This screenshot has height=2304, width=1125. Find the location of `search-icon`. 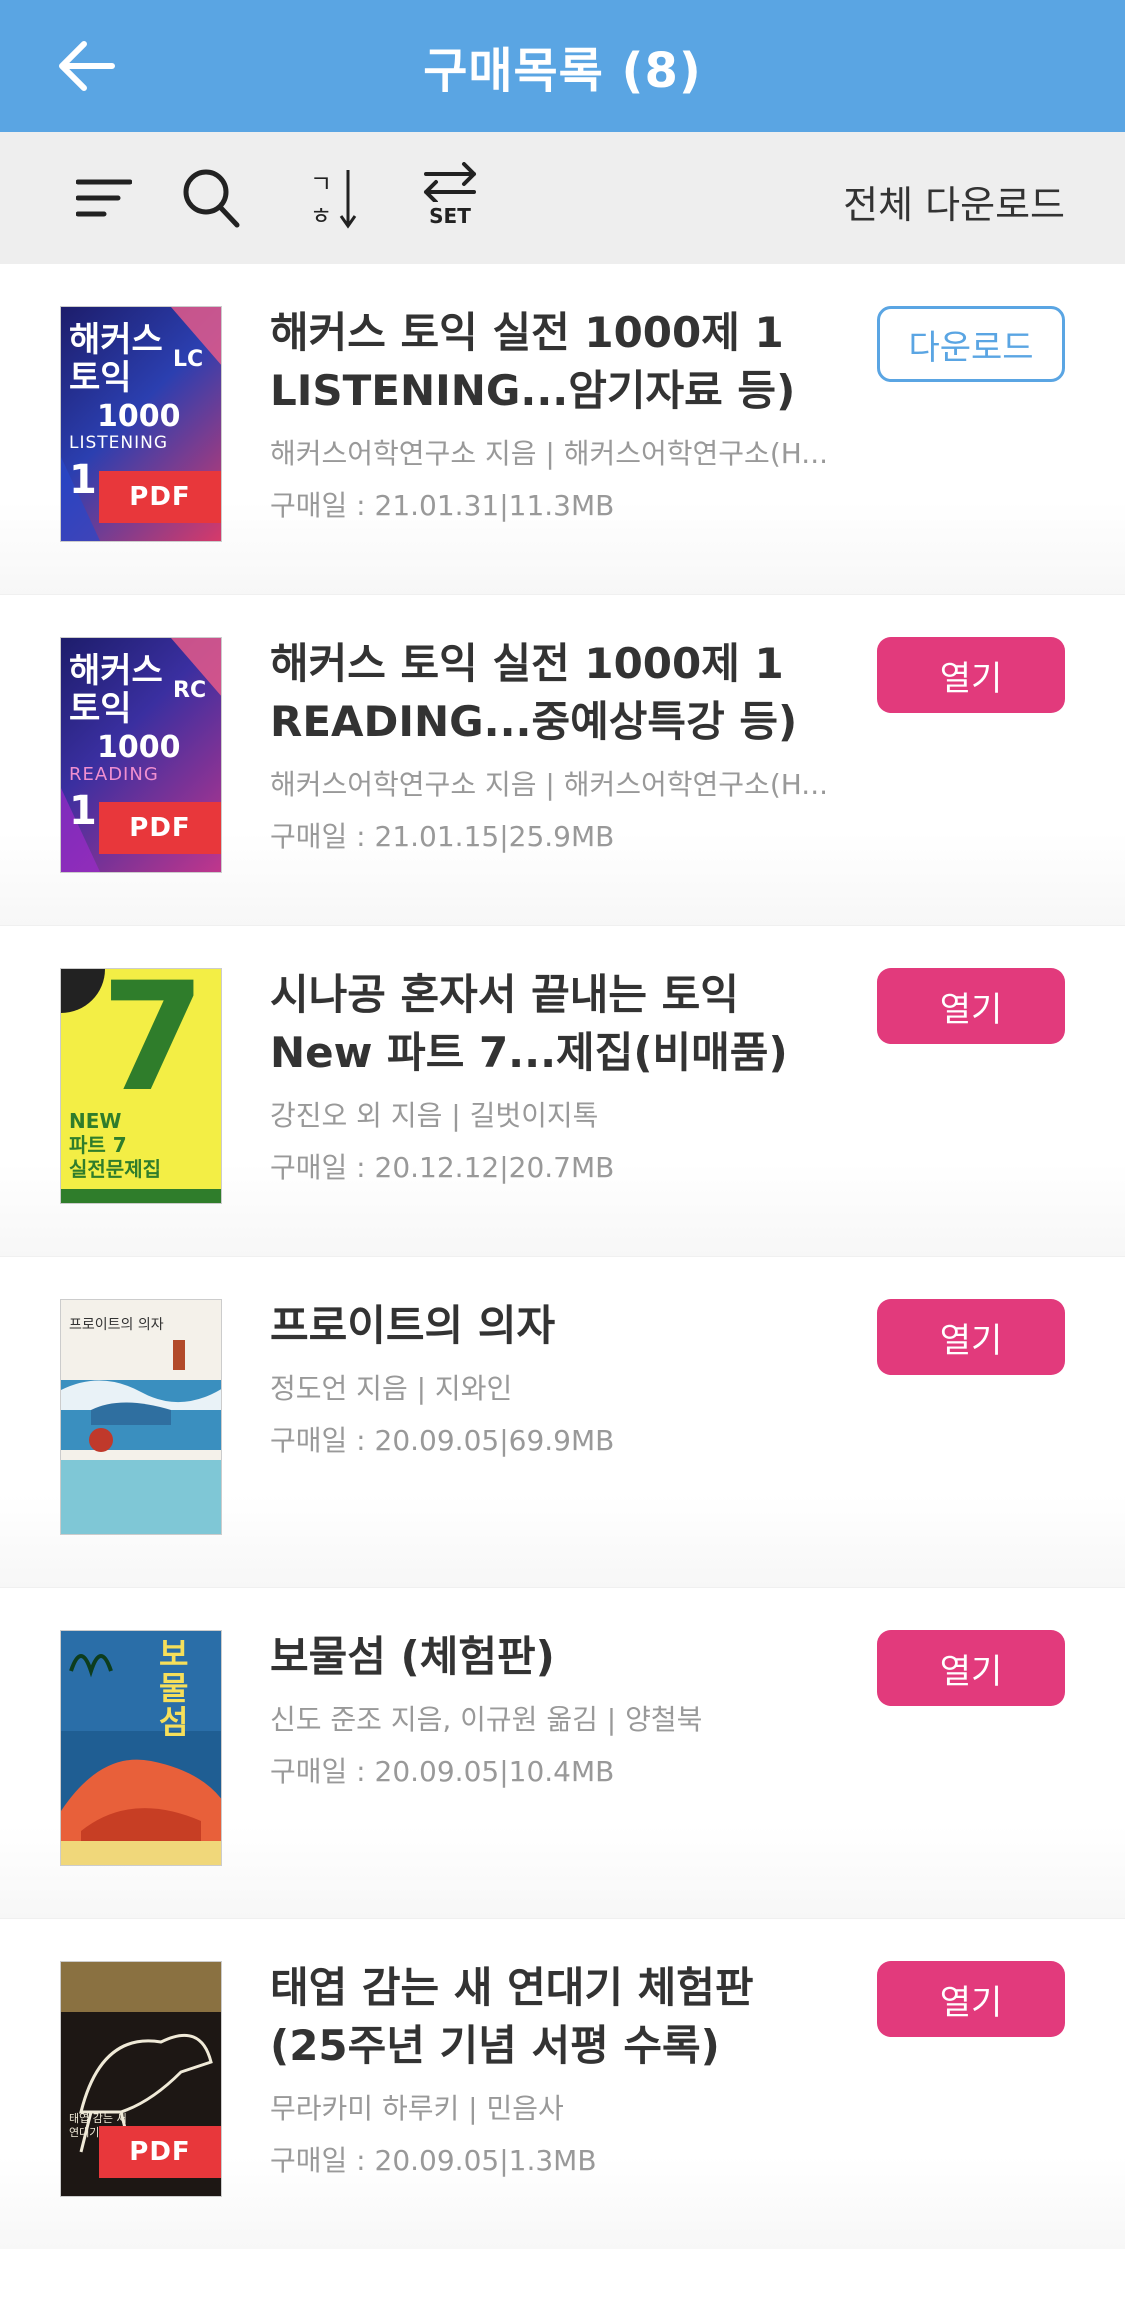

search-icon is located at coordinates (211, 198).